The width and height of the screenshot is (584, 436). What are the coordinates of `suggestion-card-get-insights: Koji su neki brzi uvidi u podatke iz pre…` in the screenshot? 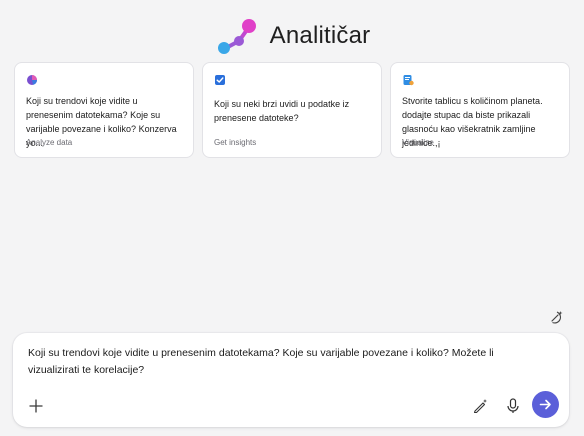 It's located at (292, 110).